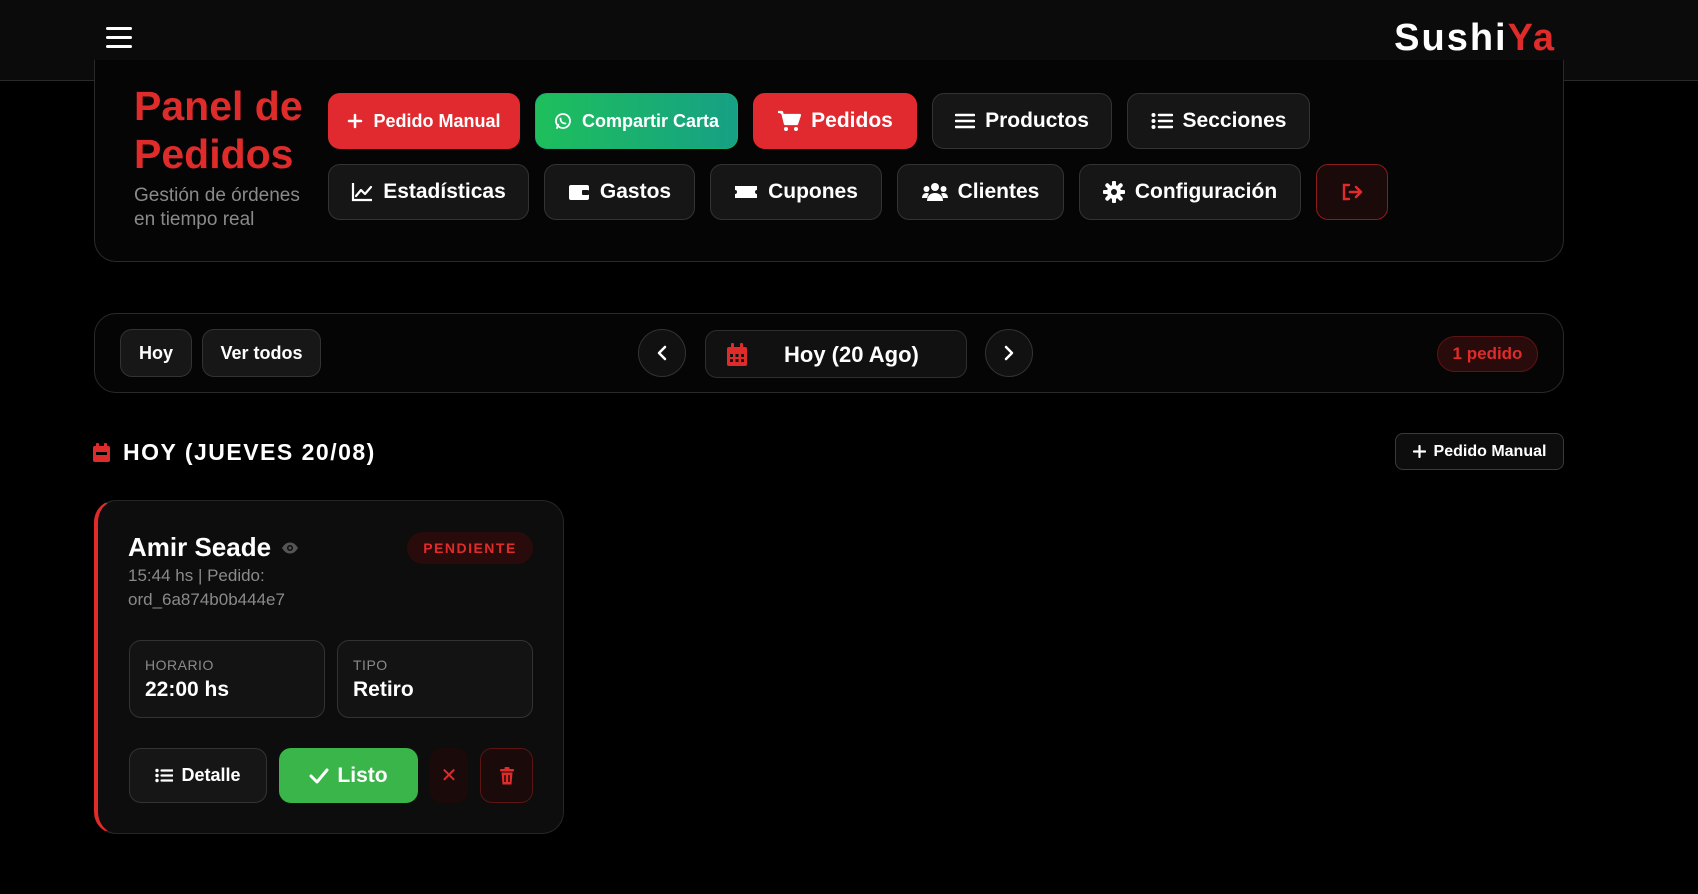 The height and width of the screenshot is (894, 1698). I want to click on statistics-button: Estadísticas, so click(428, 192).